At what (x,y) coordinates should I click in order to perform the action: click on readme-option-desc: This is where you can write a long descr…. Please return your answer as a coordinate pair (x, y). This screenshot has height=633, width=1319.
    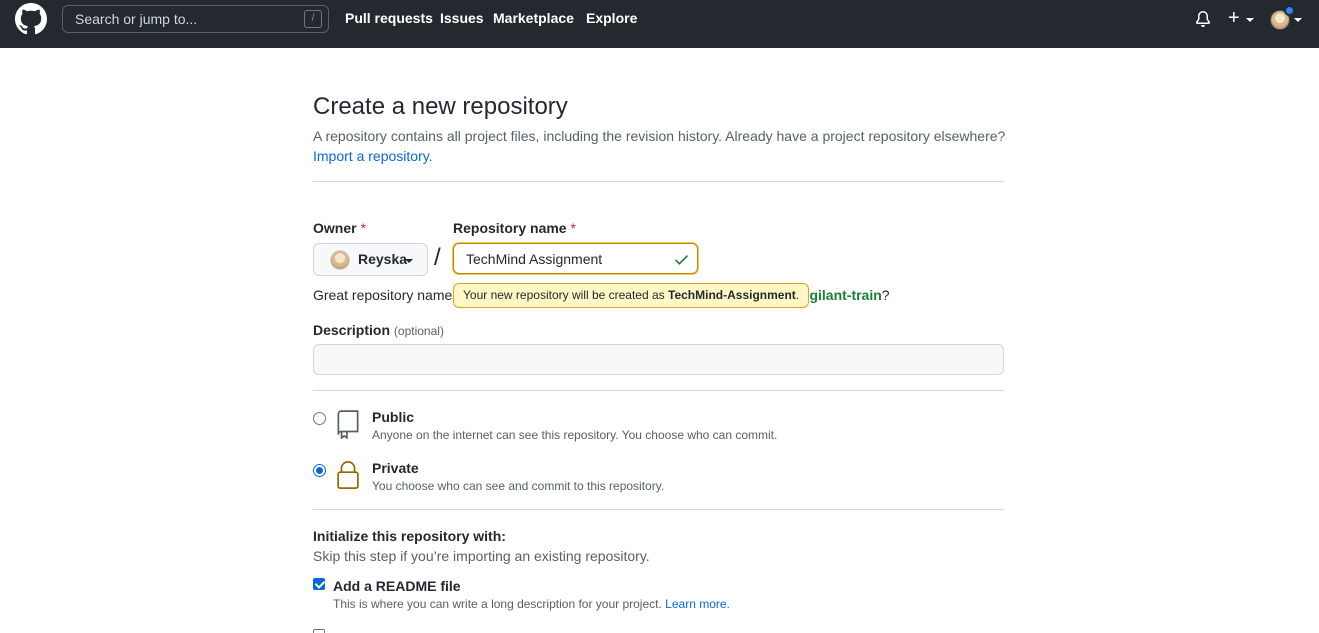
    Looking at the image, I should click on (531, 604).